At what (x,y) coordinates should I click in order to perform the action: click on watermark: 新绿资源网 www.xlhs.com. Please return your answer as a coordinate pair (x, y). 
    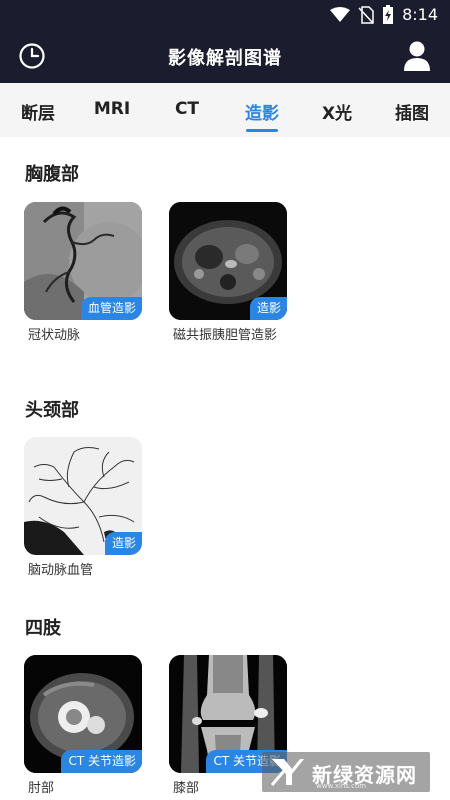
    Looking at the image, I should click on (346, 772).